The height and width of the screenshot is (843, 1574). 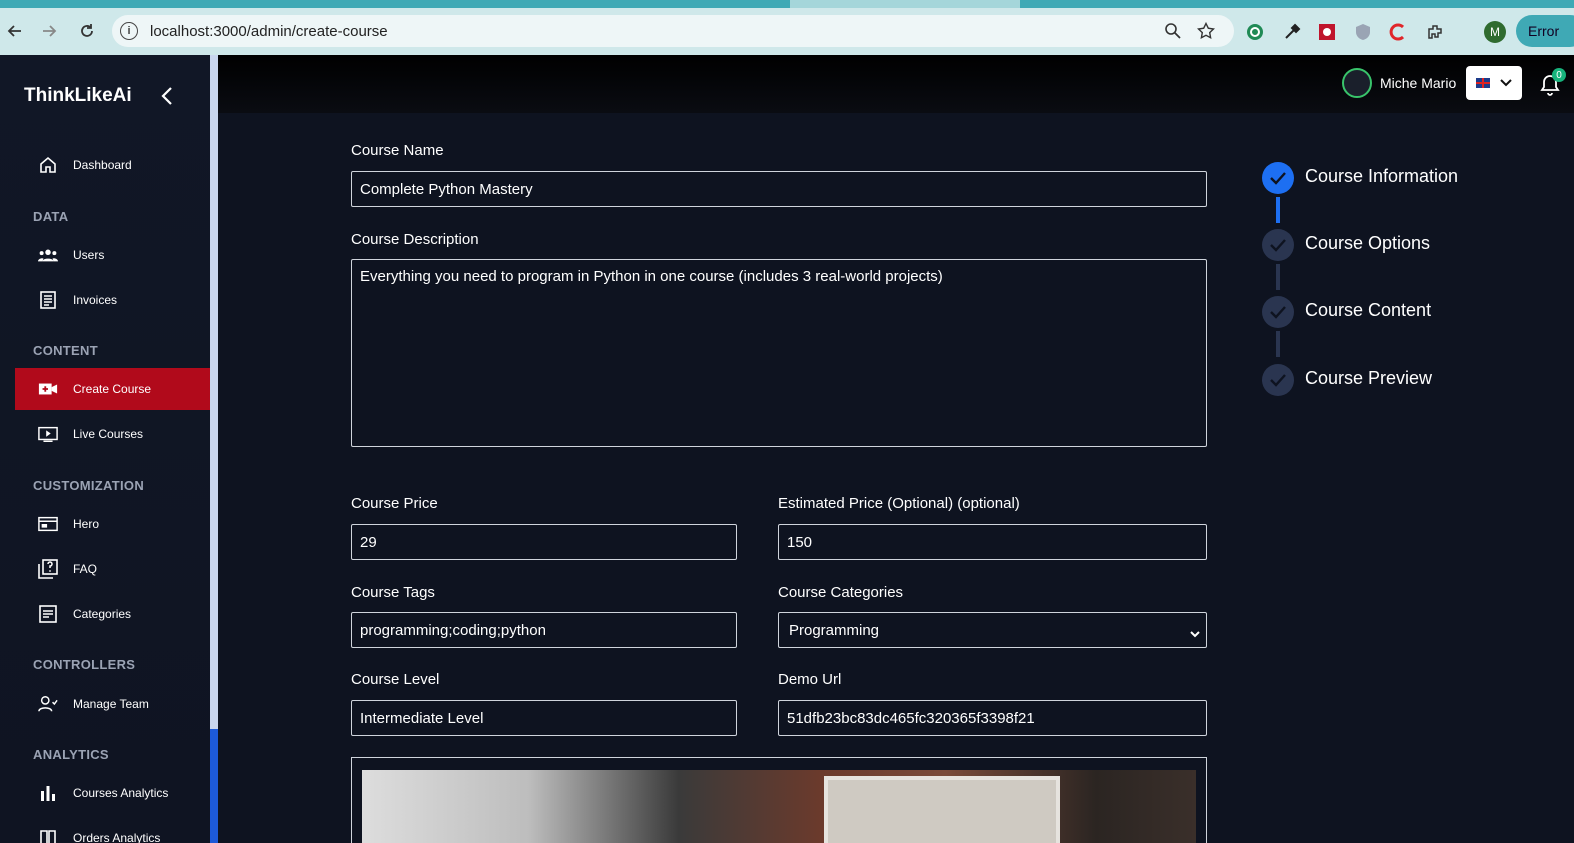 What do you see at coordinates (269, 31) in the screenshot?
I see `url-text: localhost:3000/admin/create-course` at bounding box center [269, 31].